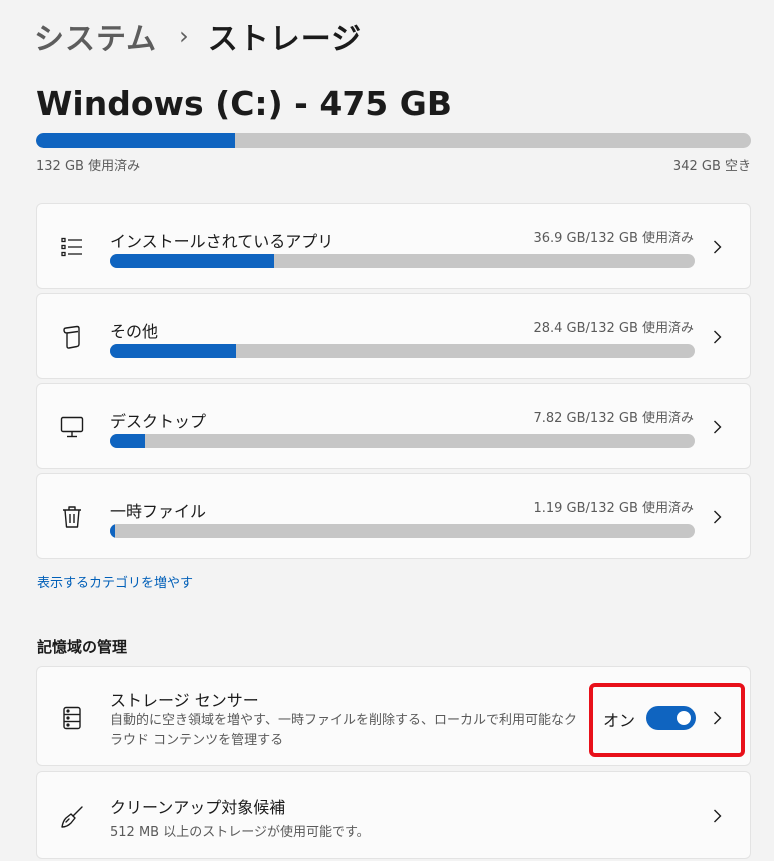 This screenshot has height=861, width=774. I want to click on category-label: インストールされているアプリ, so click(222, 241).